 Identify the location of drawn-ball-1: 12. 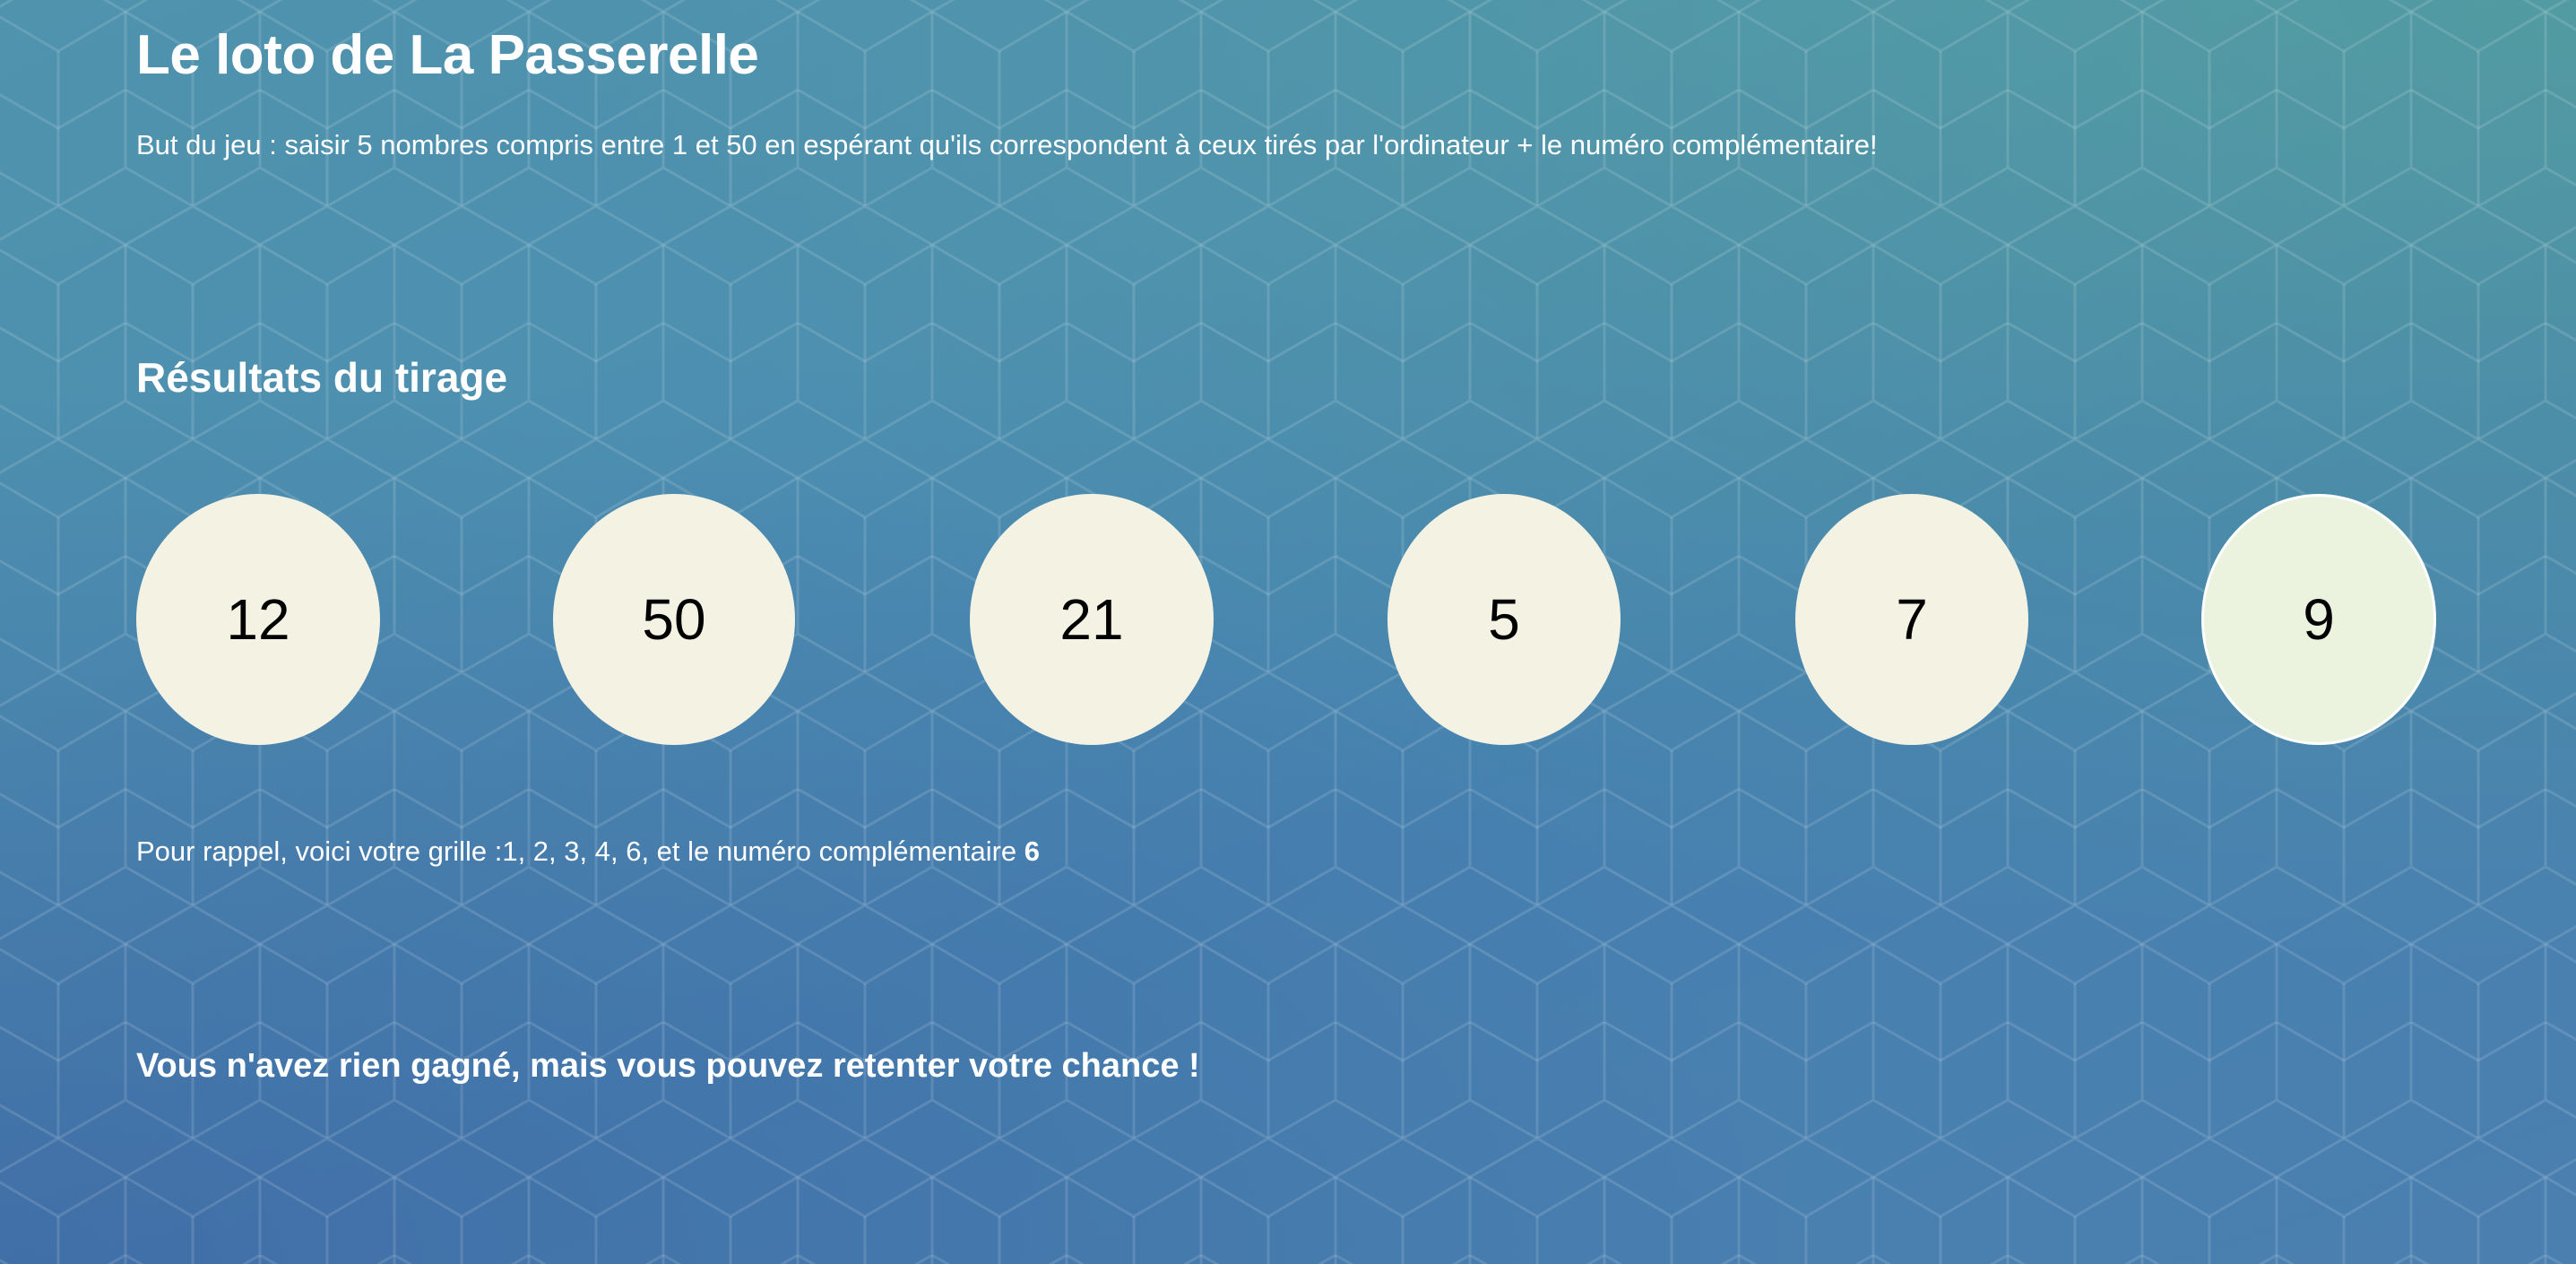
(258, 619).